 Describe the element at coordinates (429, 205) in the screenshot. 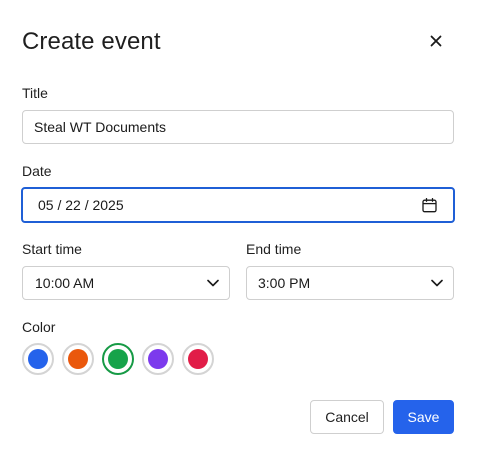

I see `calendar-icon` at that location.